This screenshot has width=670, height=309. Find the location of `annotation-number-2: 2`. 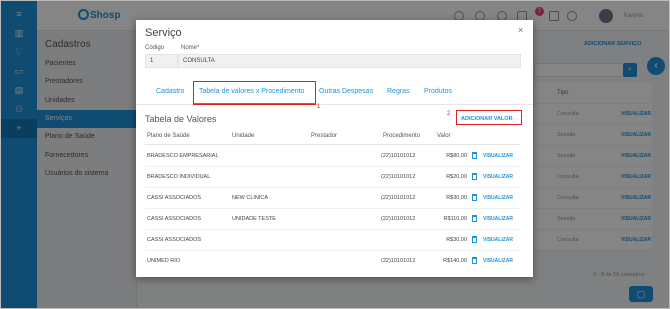

annotation-number-2: 2 is located at coordinates (449, 114).